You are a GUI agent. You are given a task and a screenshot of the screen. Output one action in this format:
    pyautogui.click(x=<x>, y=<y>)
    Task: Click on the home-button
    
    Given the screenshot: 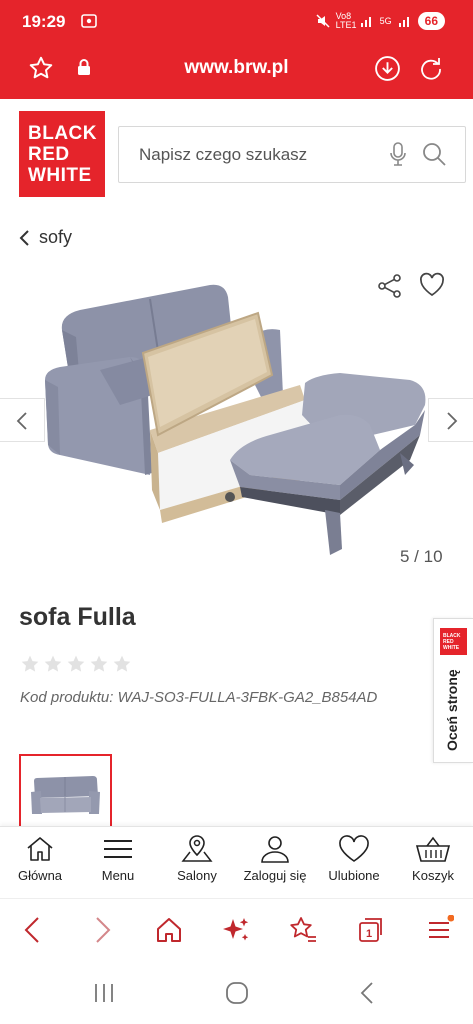 What is the action you would take?
    pyautogui.click(x=169, y=932)
    